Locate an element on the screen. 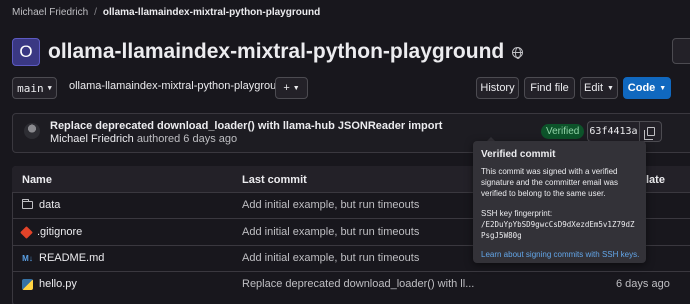 This screenshot has width=690, height=304. edit-button: Edit ▼ is located at coordinates (599, 88).